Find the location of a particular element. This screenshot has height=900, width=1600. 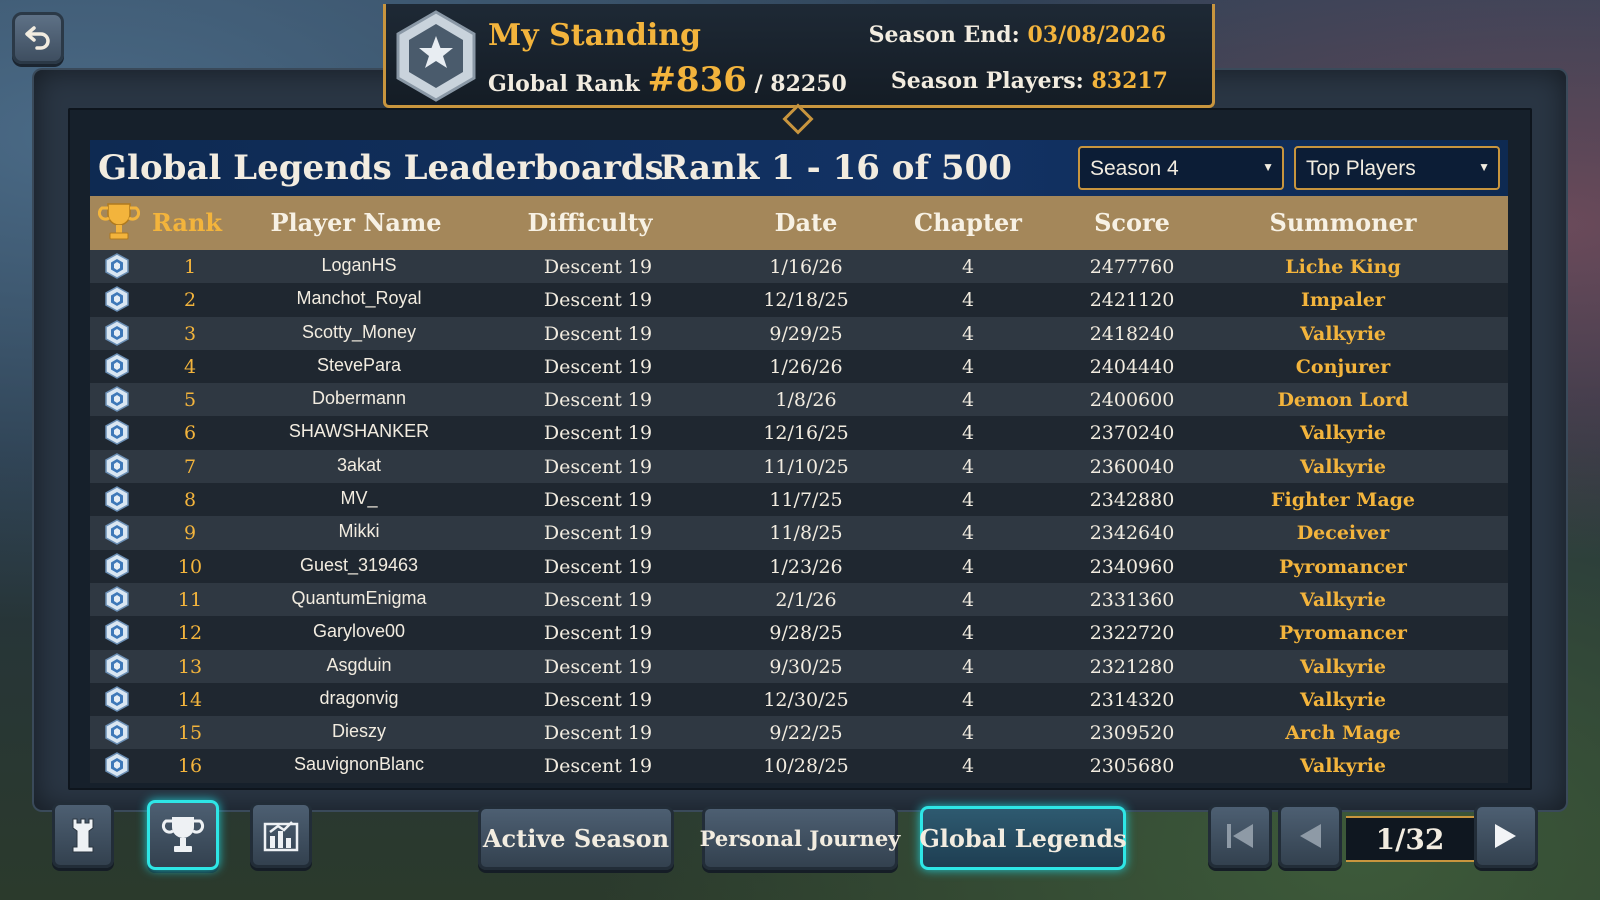

global-rank-total: / 82250 is located at coordinates (800, 84).